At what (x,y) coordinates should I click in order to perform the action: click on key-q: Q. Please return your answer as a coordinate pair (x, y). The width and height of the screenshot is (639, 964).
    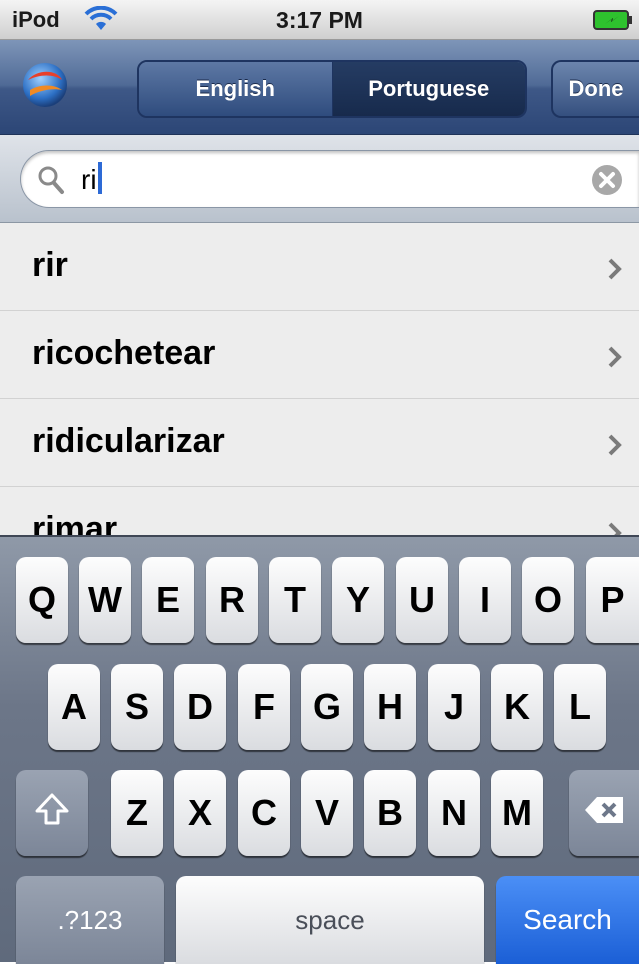
    Looking at the image, I should click on (42, 600).